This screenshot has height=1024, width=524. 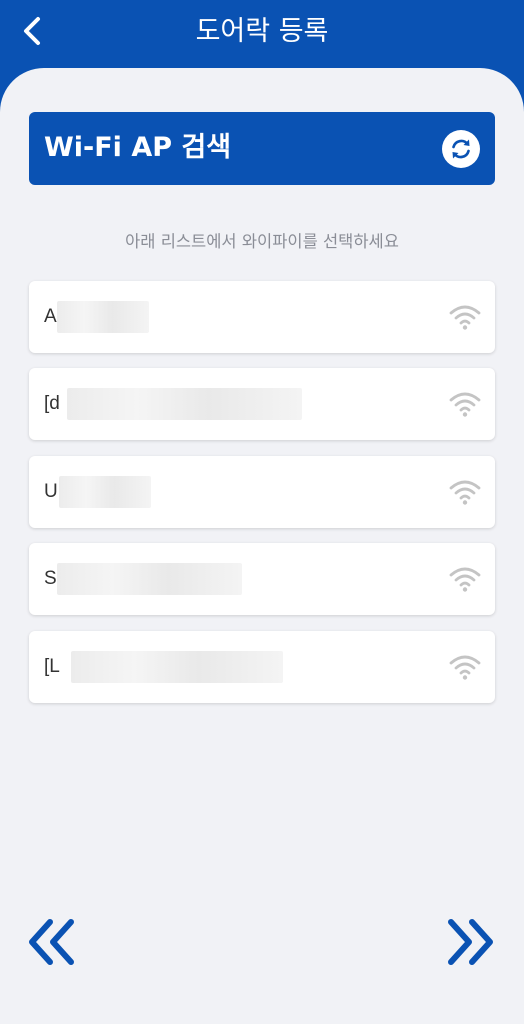 What do you see at coordinates (262, 492) in the screenshot?
I see `wifi-list-item: U` at bounding box center [262, 492].